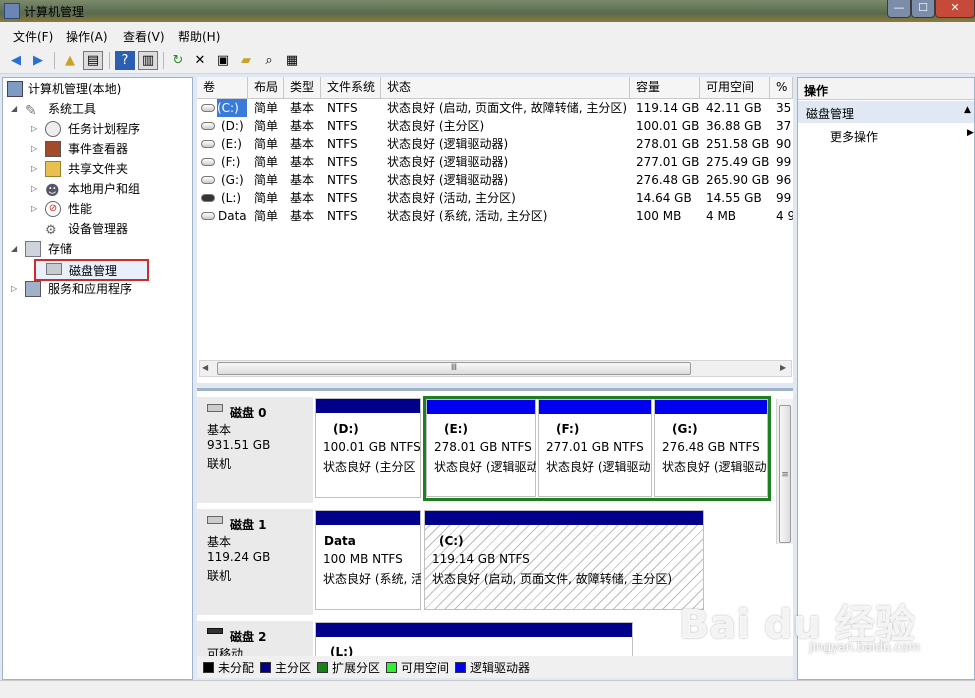  What do you see at coordinates (864, 647) in the screenshot?
I see `baidu-watermark-url: jingyan.baidu.com` at bounding box center [864, 647].